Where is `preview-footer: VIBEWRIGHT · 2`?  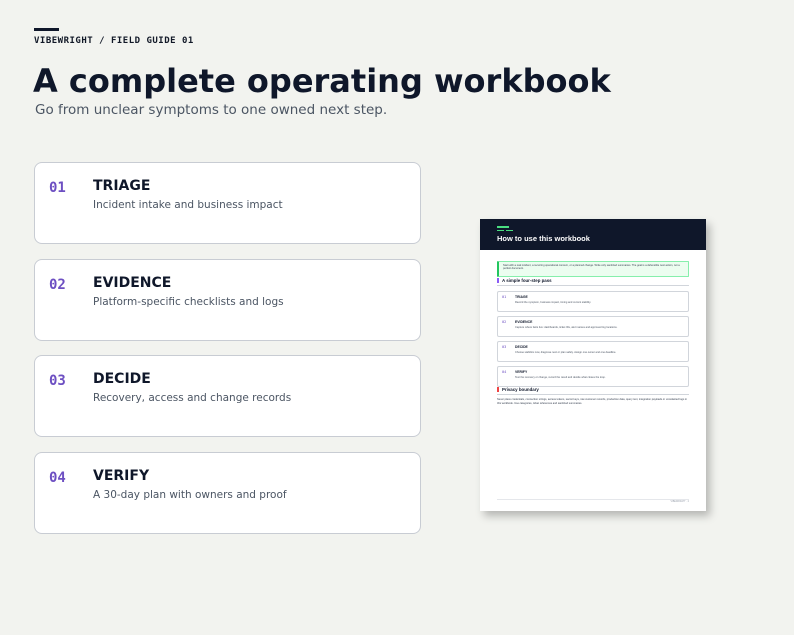
preview-footer: VIBEWRIGHT · 2 is located at coordinates (679, 501).